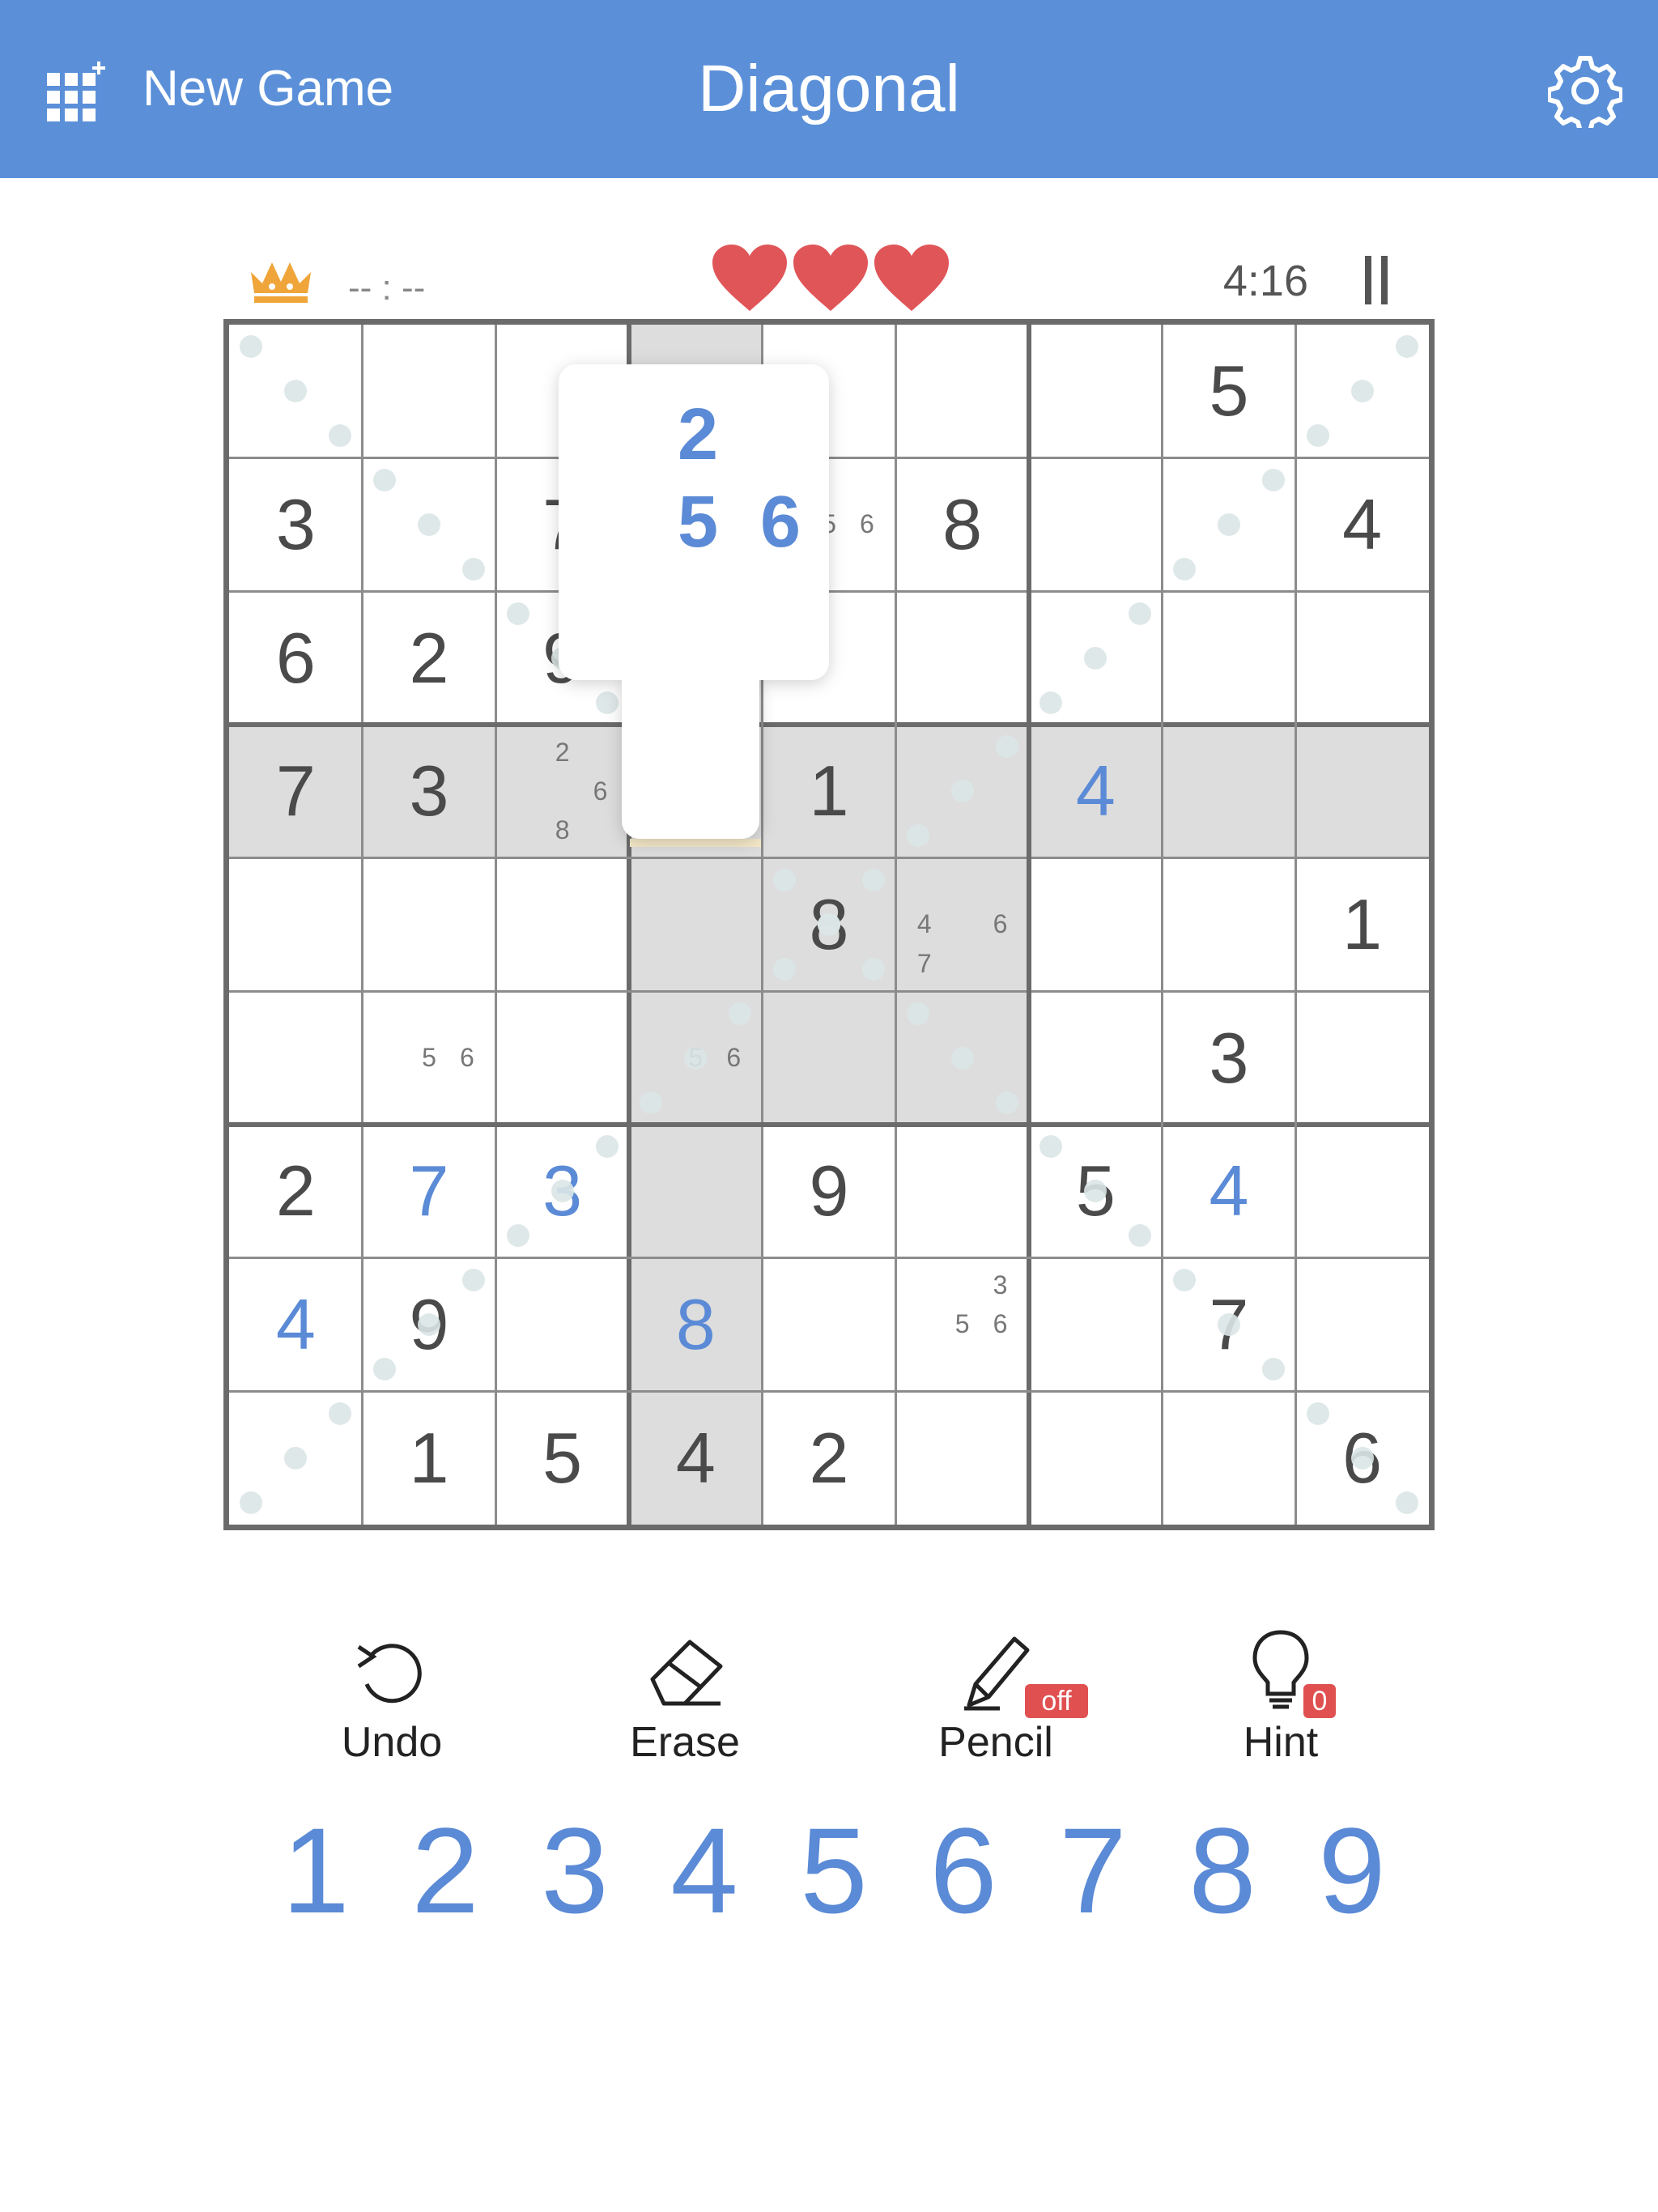 This screenshot has height=2212, width=1658. What do you see at coordinates (962, 1325) in the screenshot?
I see `board-cell: 356` at bounding box center [962, 1325].